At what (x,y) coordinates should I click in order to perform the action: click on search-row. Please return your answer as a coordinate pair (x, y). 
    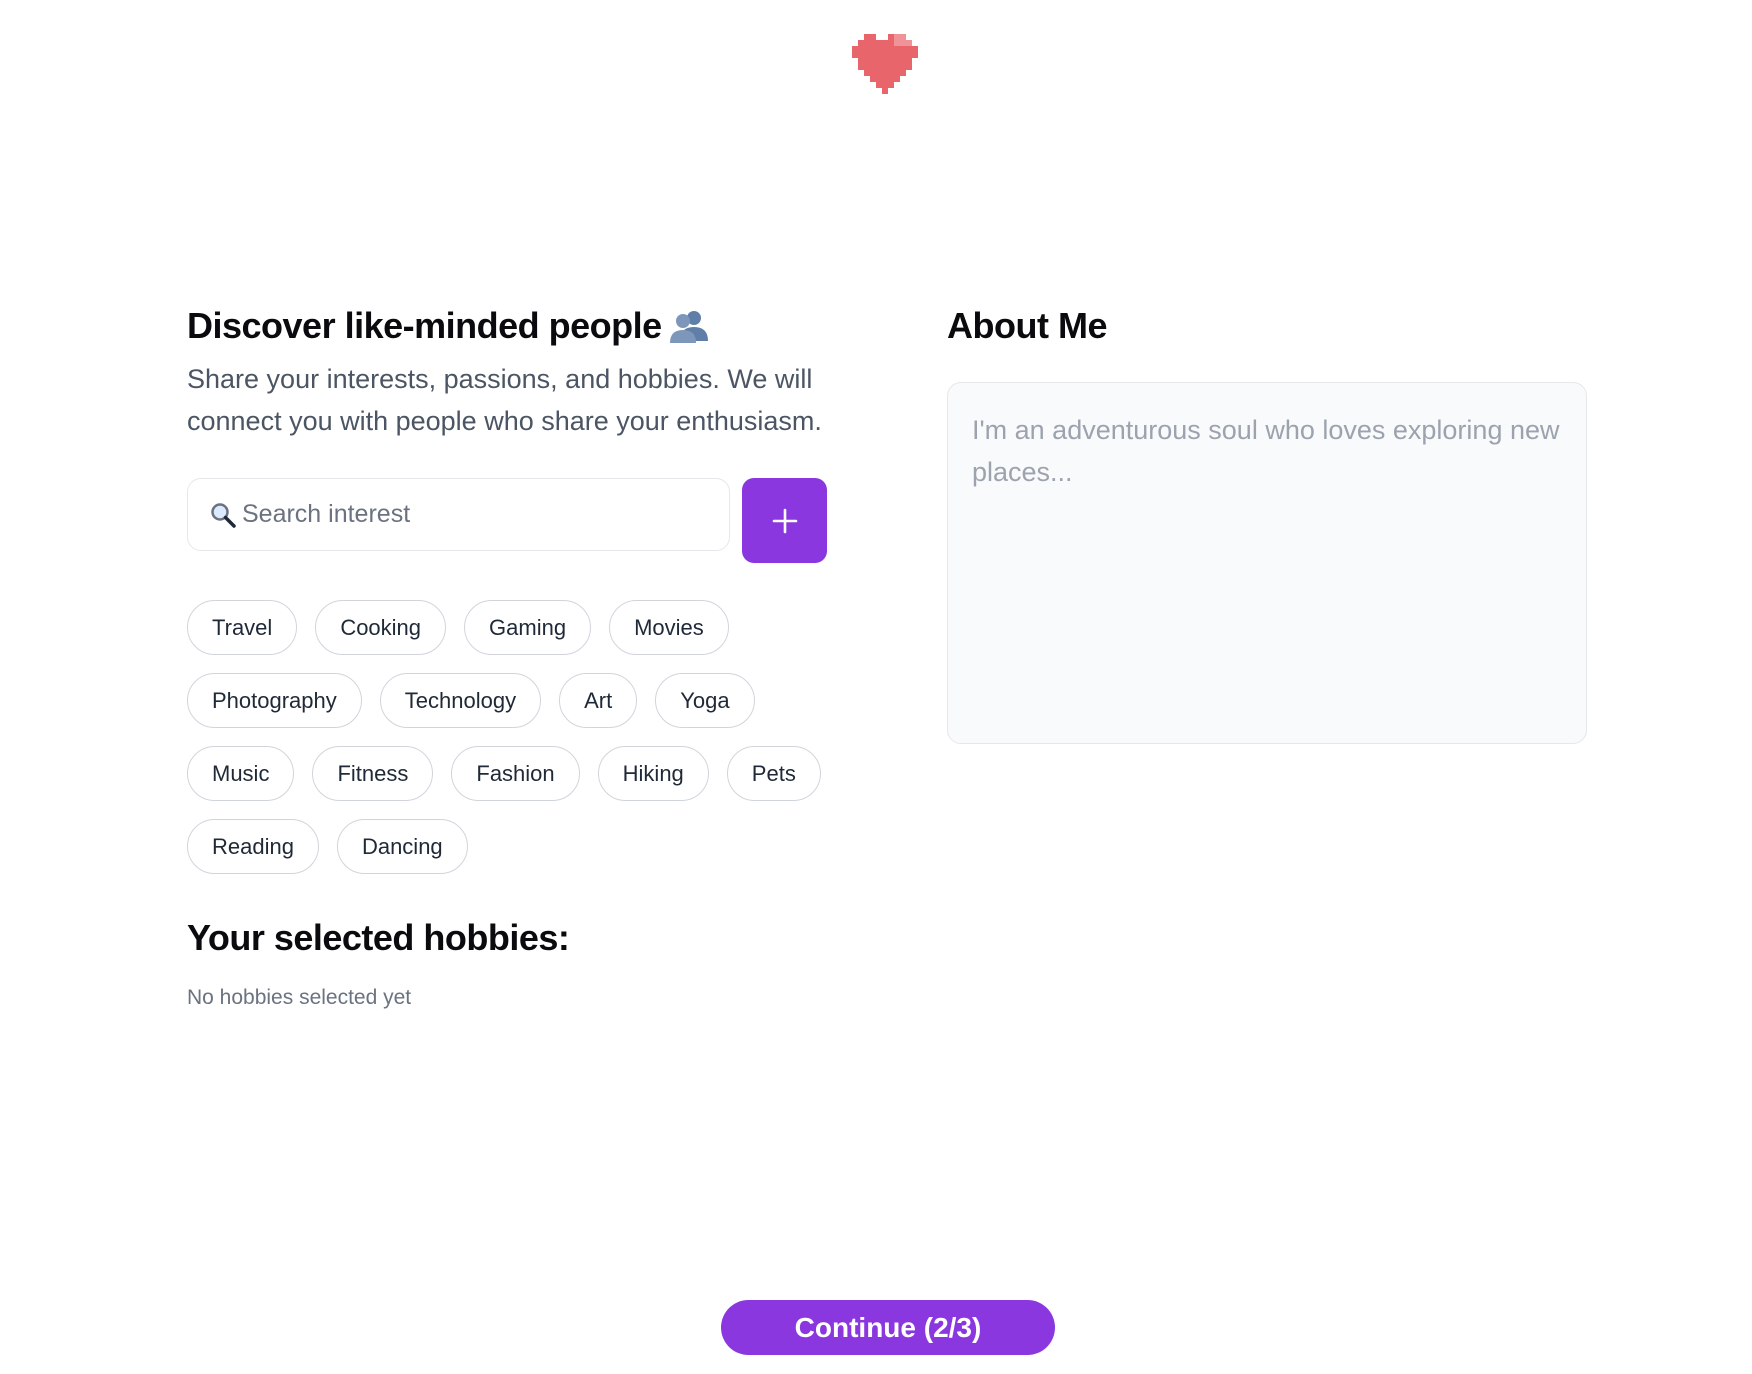
    Looking at the image, I should click on (507, 521).